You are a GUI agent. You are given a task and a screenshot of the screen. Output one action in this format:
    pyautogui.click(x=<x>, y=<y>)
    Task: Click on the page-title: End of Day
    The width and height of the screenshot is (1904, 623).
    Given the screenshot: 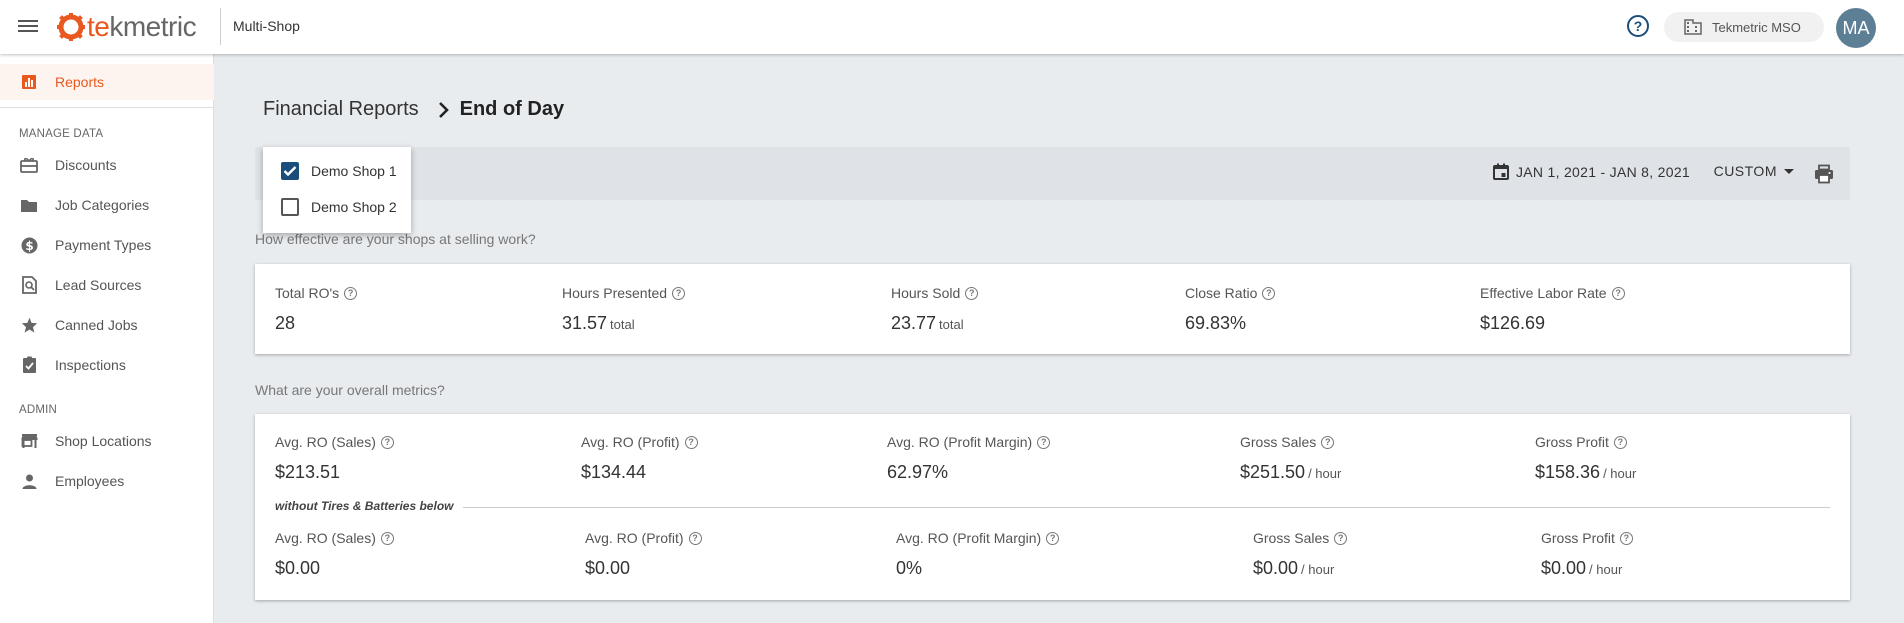 What is the action you would take?
    pyautogui.click(x=512, y=109)
    